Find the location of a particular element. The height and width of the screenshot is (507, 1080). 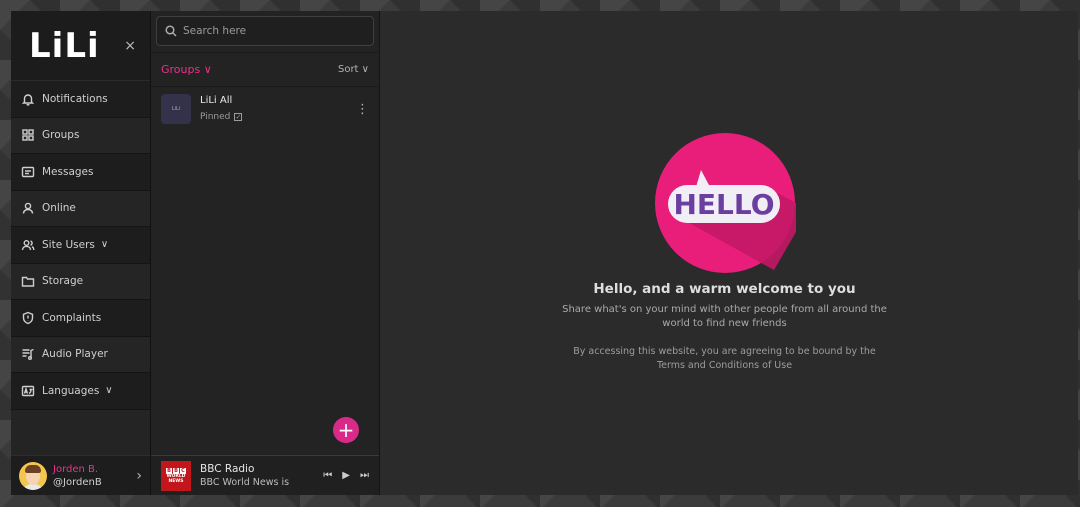

chevron-right-icon: › is located at coordinates (139, 476).